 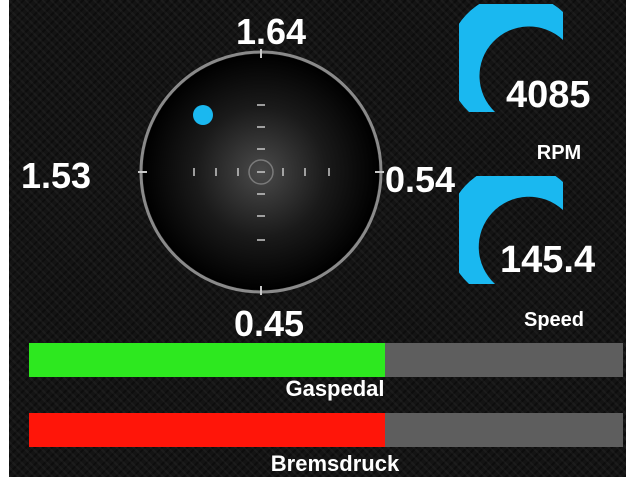 I want to click on brake-bar, so click(x=326, y=430).